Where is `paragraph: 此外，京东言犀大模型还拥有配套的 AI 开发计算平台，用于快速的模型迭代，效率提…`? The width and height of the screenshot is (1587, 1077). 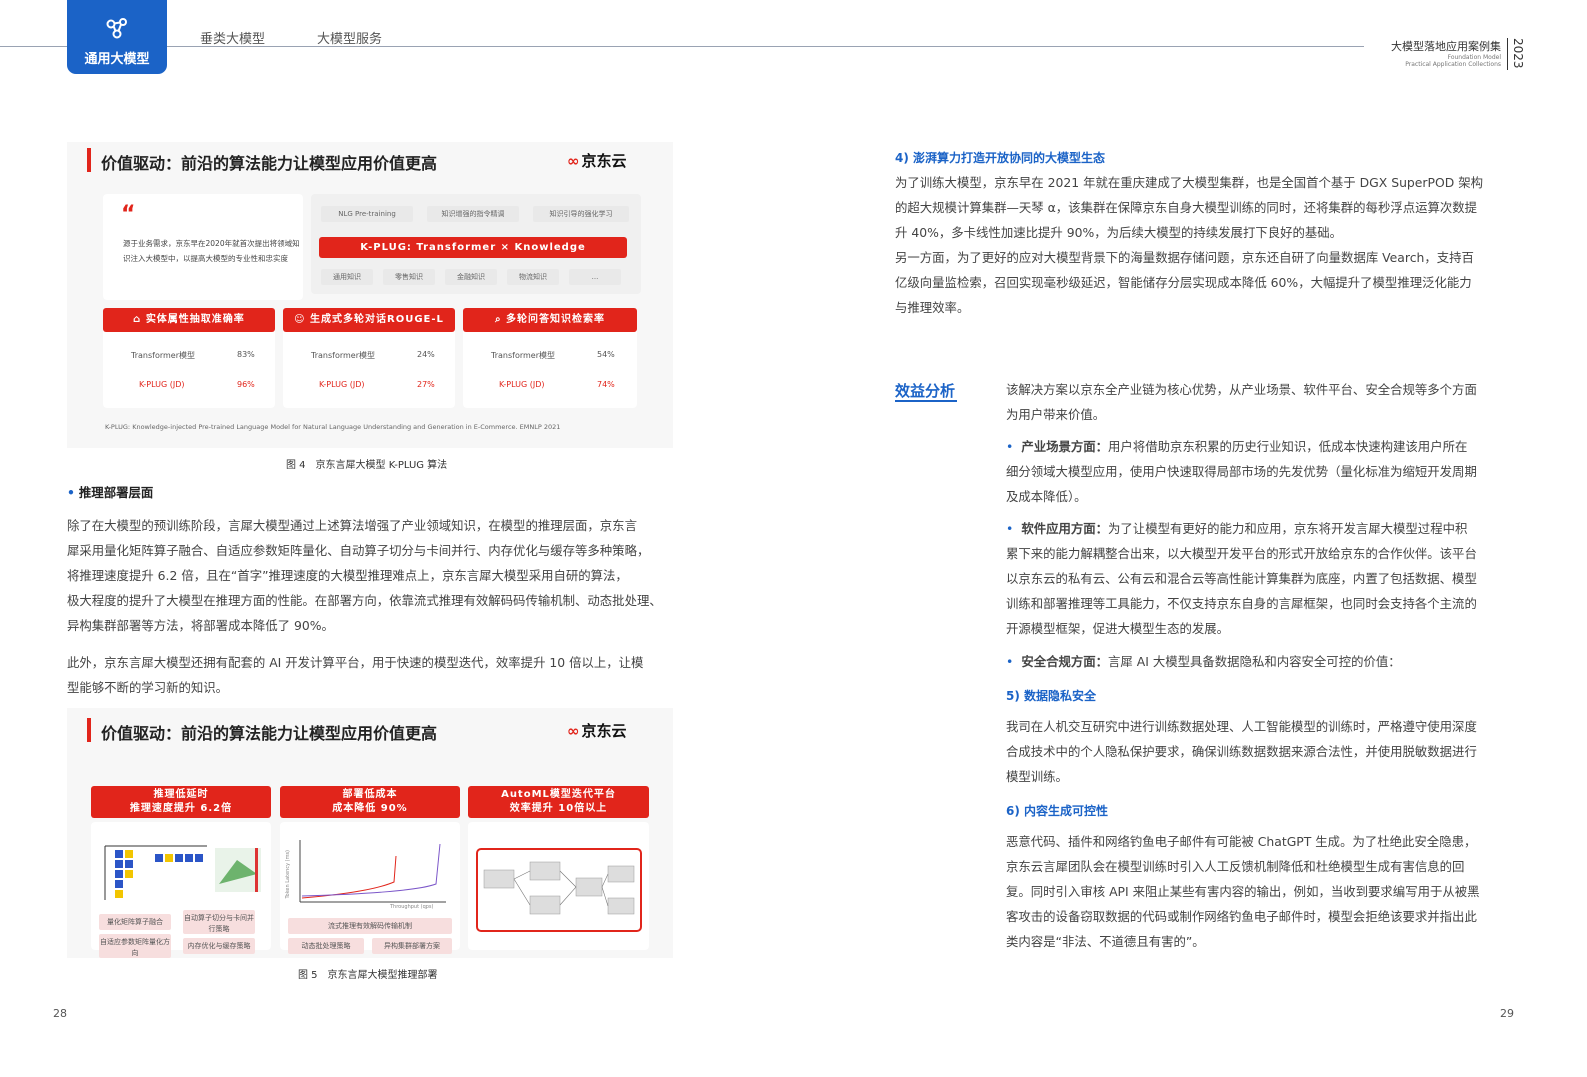
paragraph: 此外，京东言犀大模型还拥有配套的 AI 开发计算平台，用于快速的模型迭代，效率提… is located at coordinates (355, 675).